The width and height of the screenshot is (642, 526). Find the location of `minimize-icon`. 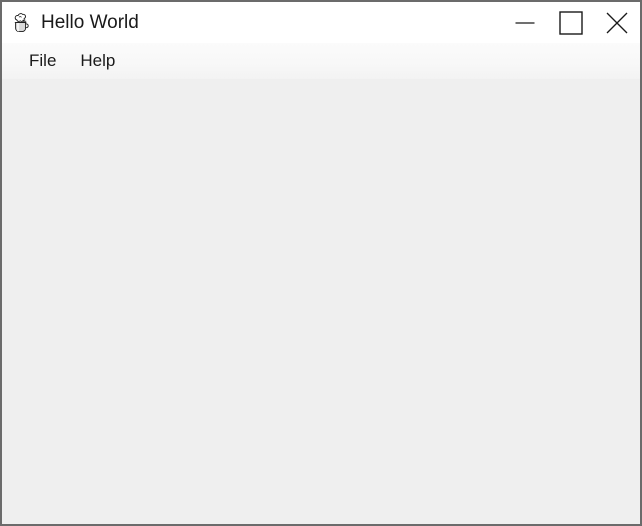

minimize-icon is located at coordinates (525, 23).